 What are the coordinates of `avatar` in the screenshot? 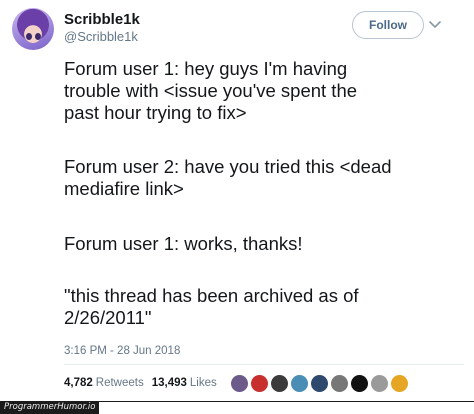 It's located at (33, 29).